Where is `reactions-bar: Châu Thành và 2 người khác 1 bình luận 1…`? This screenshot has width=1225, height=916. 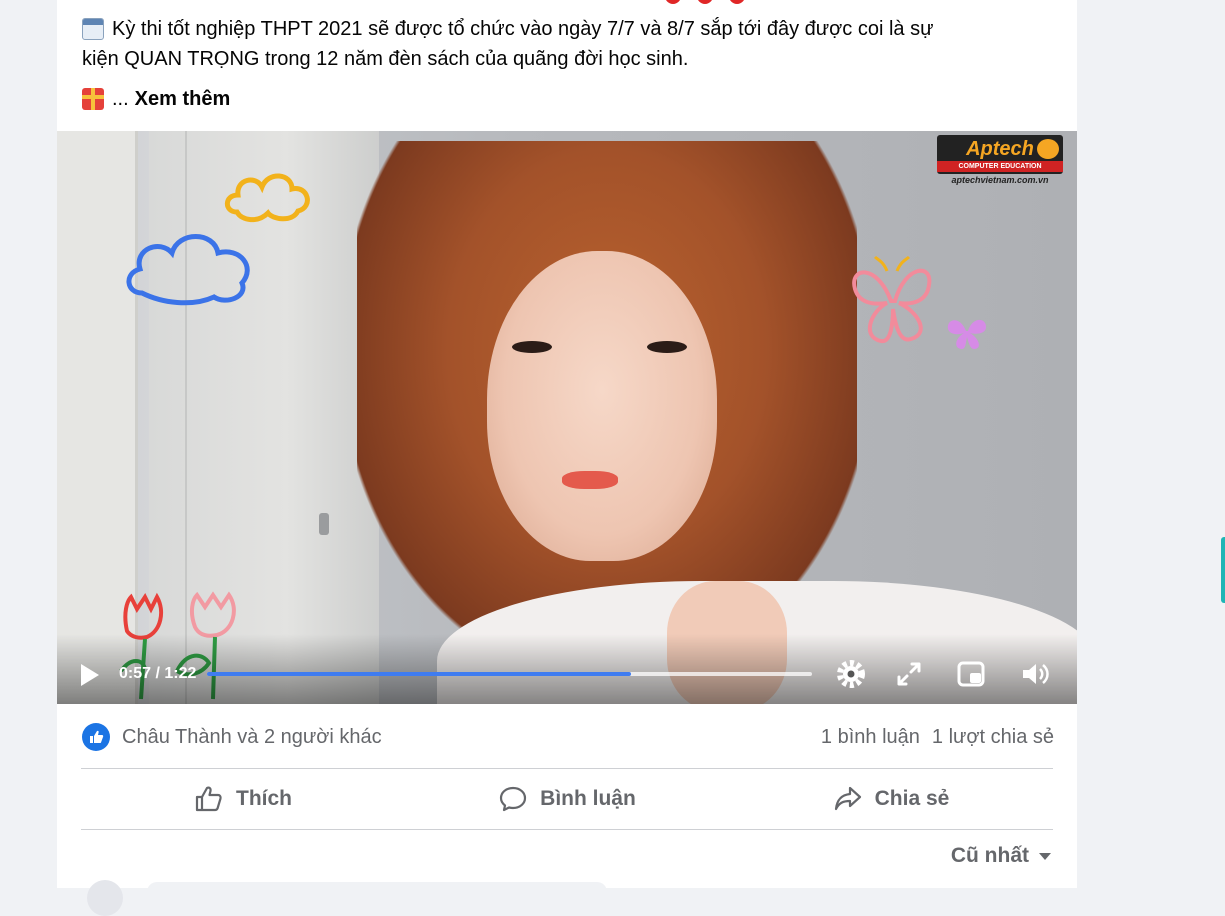
reactions-bar: Châu Thành và 2 người khác 1 bình luận 1… is located at coordinates (568, 737).